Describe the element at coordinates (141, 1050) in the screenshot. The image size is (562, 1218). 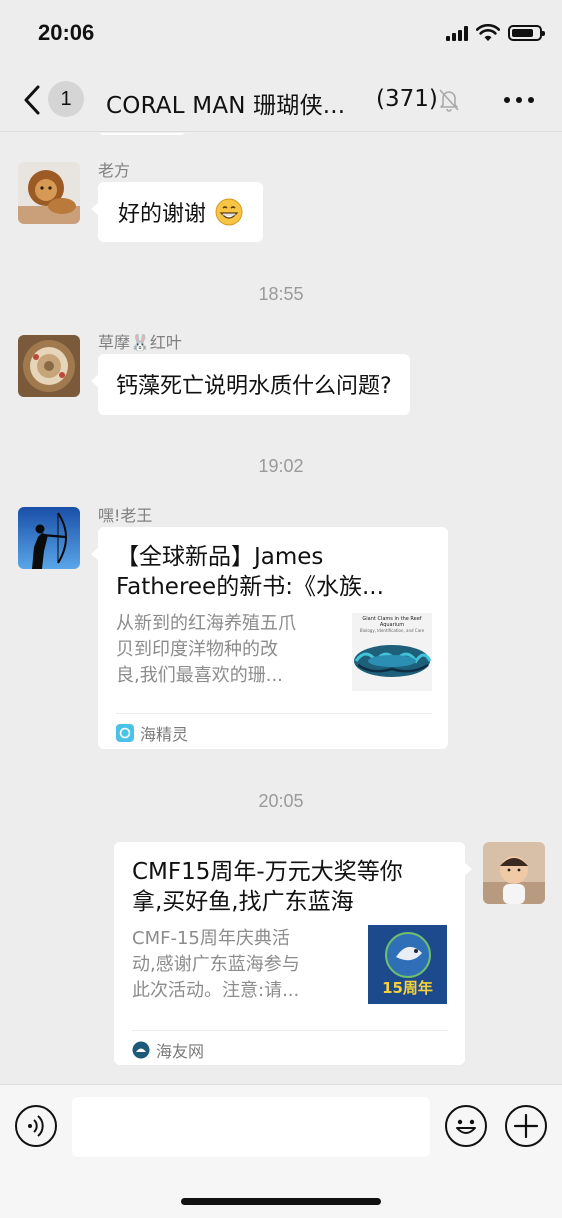
I see `site-logo-icon` at that location.